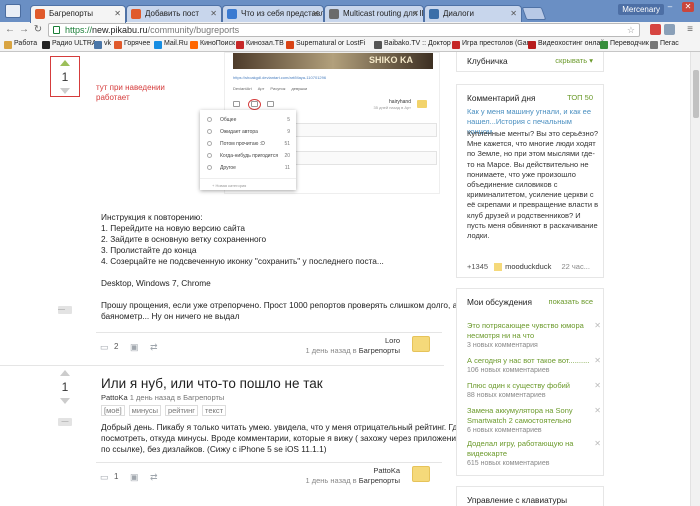 The height and width of the screenshot is (506, 700). I want to click on adblock-extension-icon, so click(655, 29).